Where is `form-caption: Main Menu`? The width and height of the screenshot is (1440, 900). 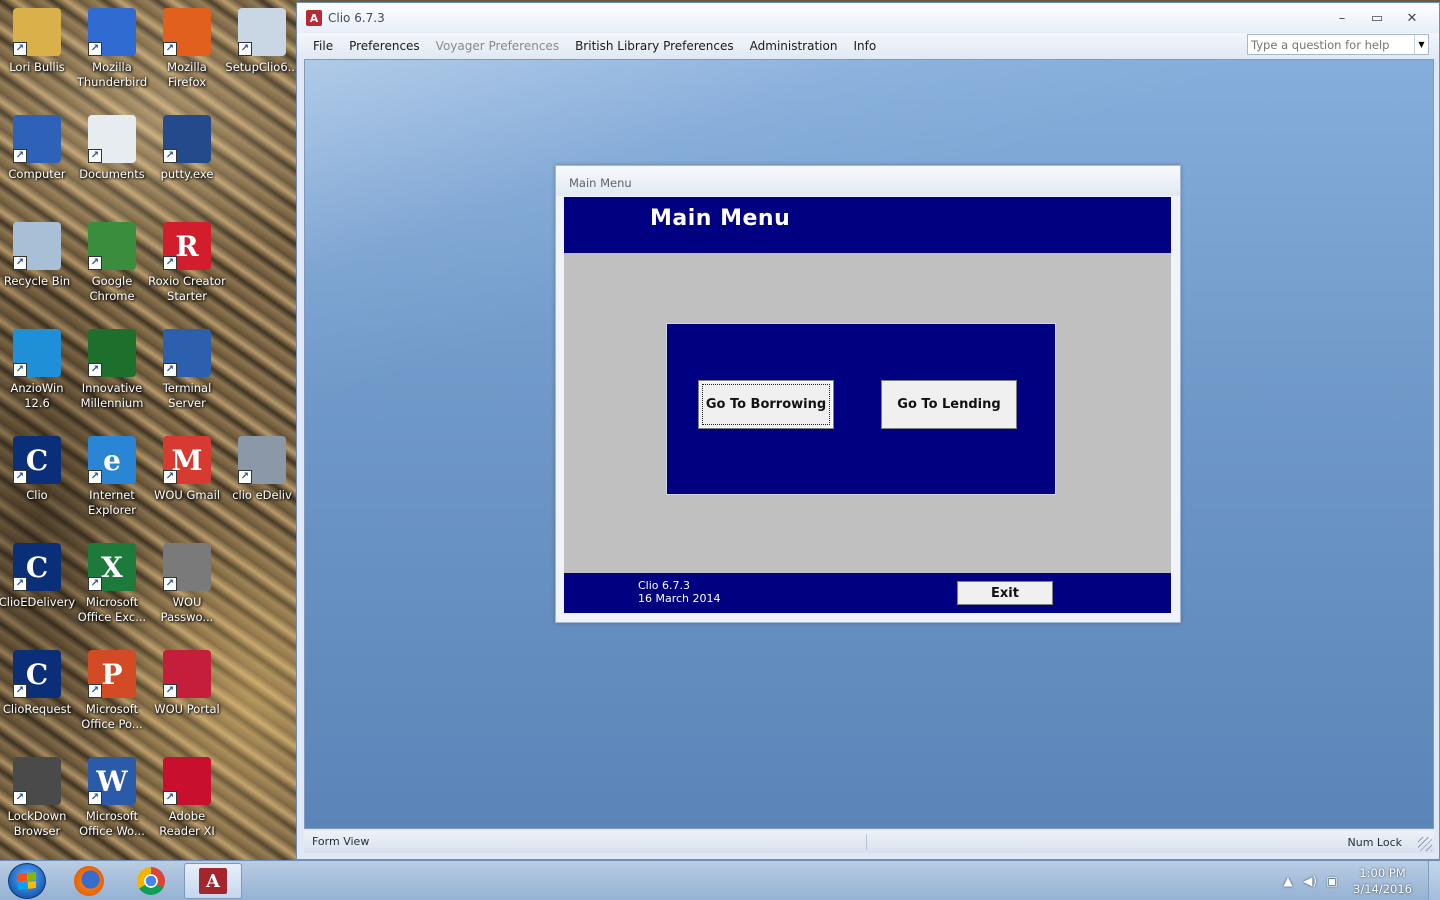
form-caption: Main Menu is located at coordinates (868, 181).